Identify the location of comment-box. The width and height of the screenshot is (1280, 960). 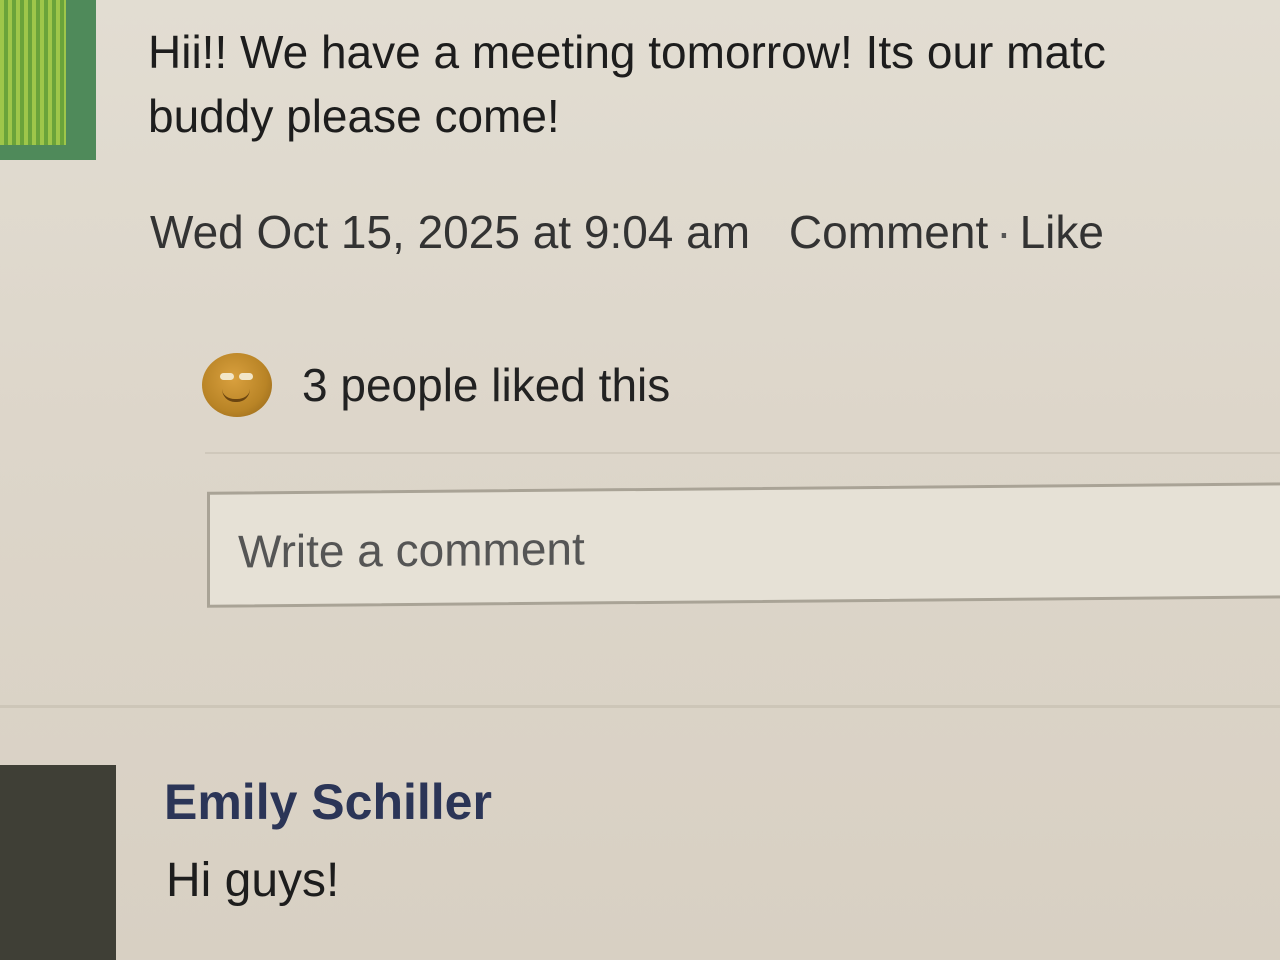
(743, 545).